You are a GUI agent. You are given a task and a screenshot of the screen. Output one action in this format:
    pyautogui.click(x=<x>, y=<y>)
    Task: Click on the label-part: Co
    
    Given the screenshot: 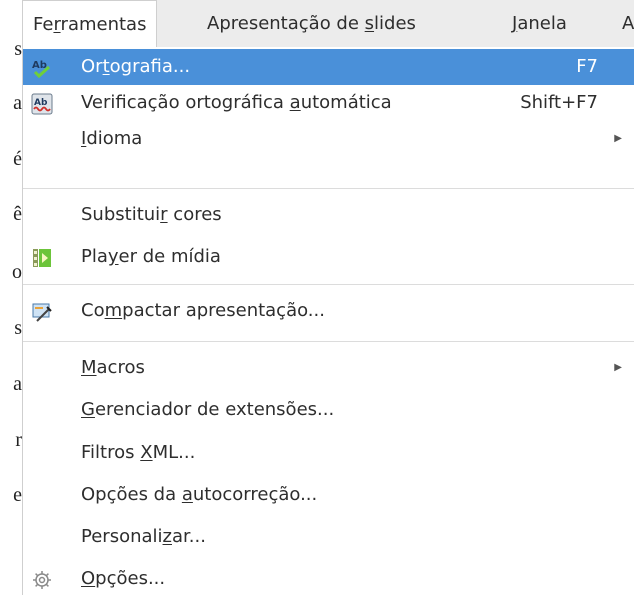 What is the action you would take?
    pyautogui.click(x=93, y=310)
    